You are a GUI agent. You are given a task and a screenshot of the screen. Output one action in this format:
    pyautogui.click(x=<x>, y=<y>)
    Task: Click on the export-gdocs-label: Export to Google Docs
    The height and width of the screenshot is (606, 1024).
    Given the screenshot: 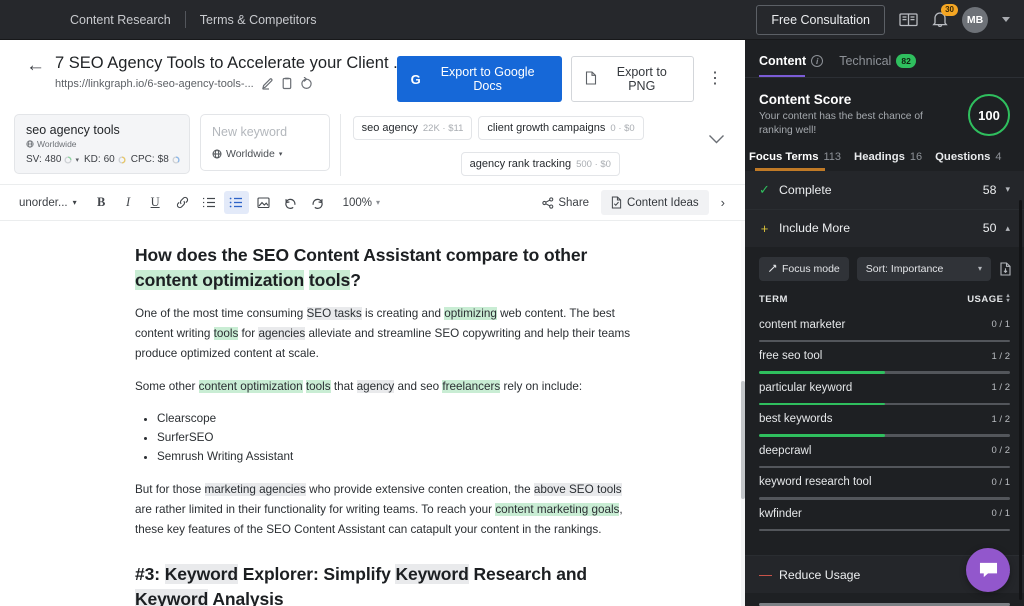 What is the action you would take?
    pyautogui.click(x=487, y=79)
    